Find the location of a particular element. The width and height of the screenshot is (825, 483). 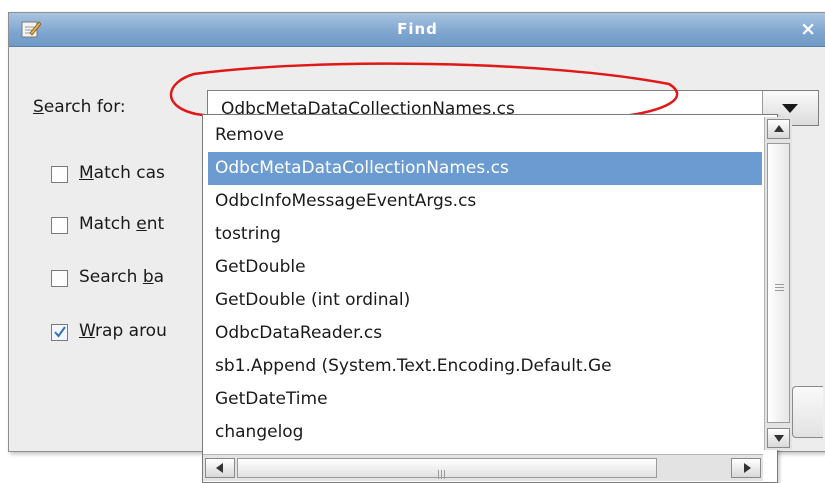

arrow-down-icon is located at coordinates (779, 438).